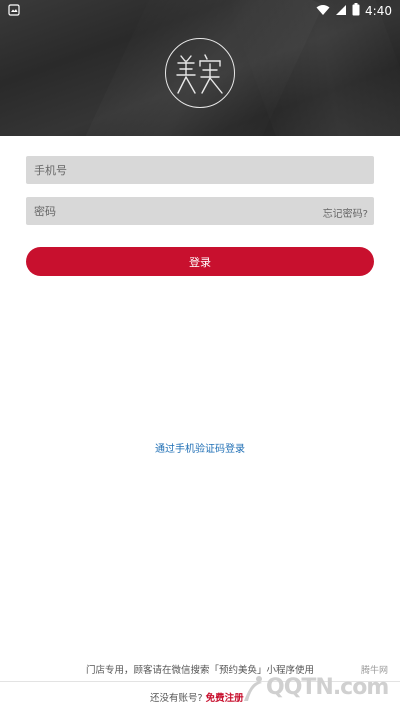  Describe the element at coordinates (200, 73) in the screenshot. I see `brand-logo-icon` at that location.